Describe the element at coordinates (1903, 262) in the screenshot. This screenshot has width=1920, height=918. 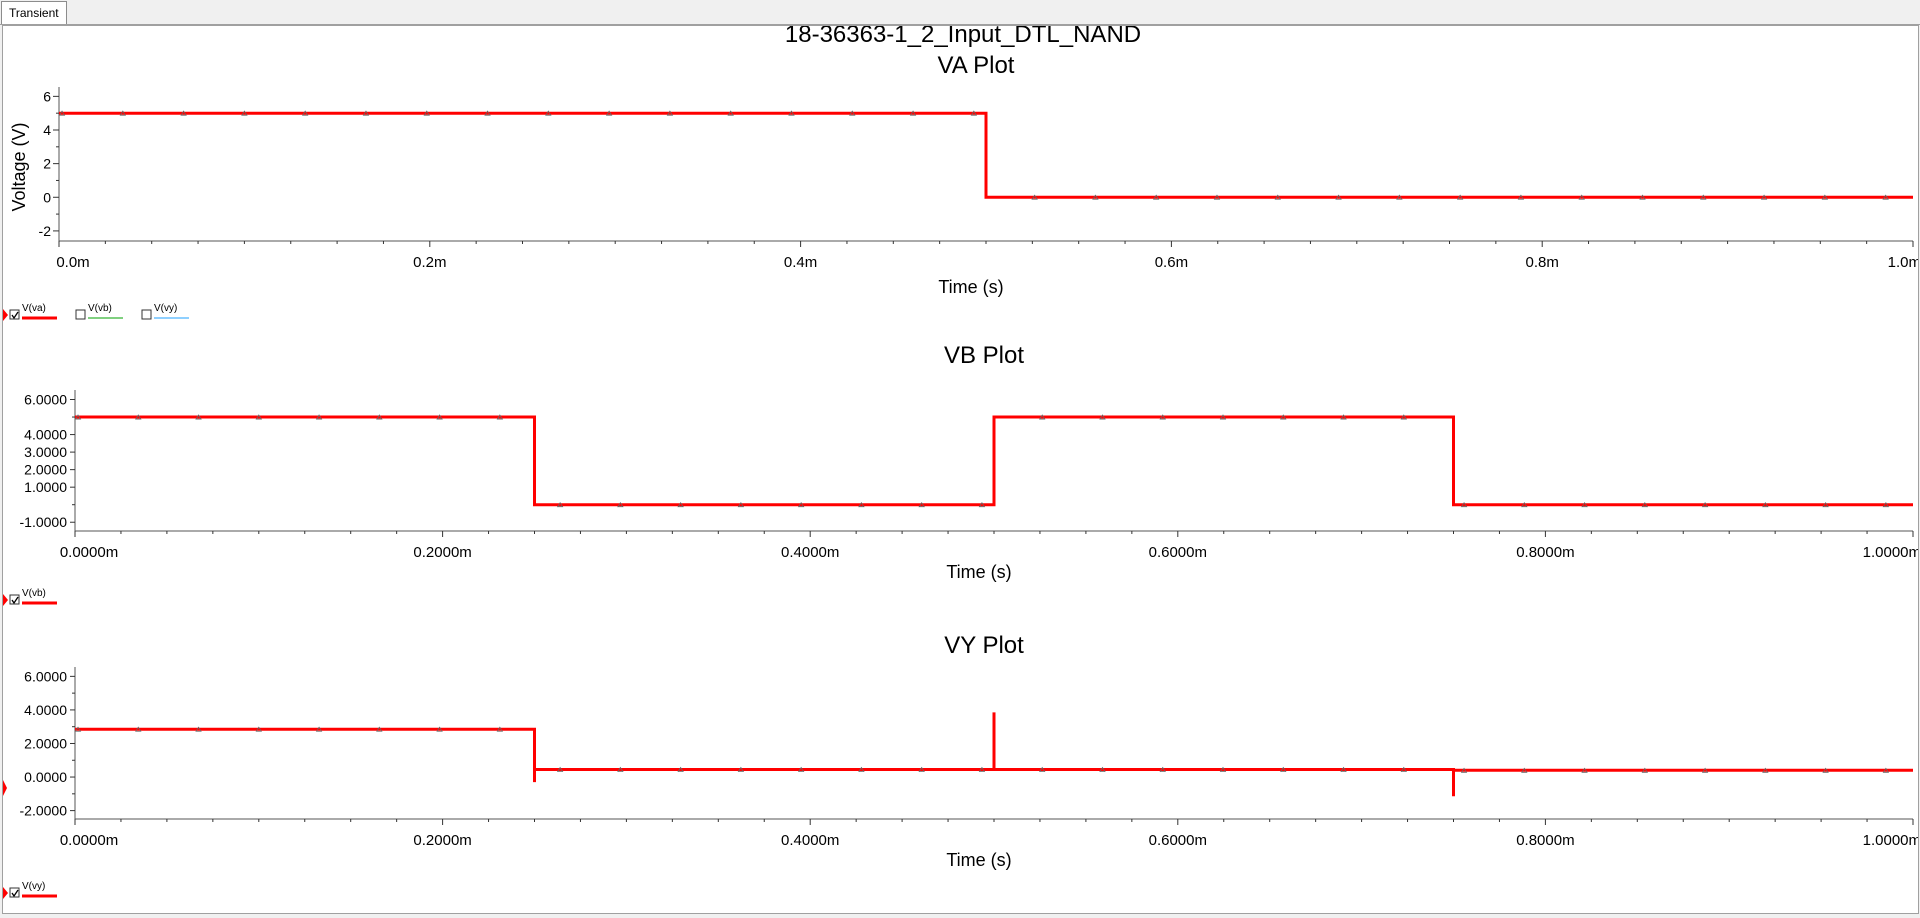
I see `x-tick-label: 1.0m` at that location.